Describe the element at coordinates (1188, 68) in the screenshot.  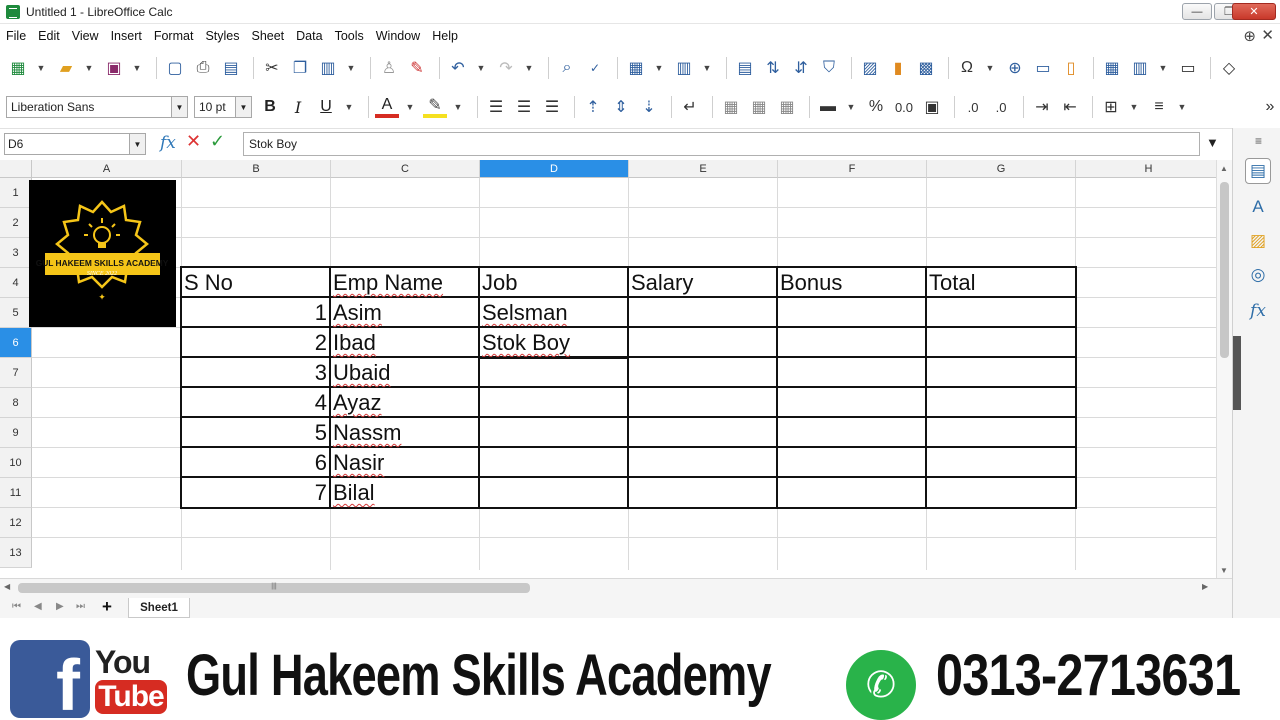
I see `split-window-icon: ▭` at that location.